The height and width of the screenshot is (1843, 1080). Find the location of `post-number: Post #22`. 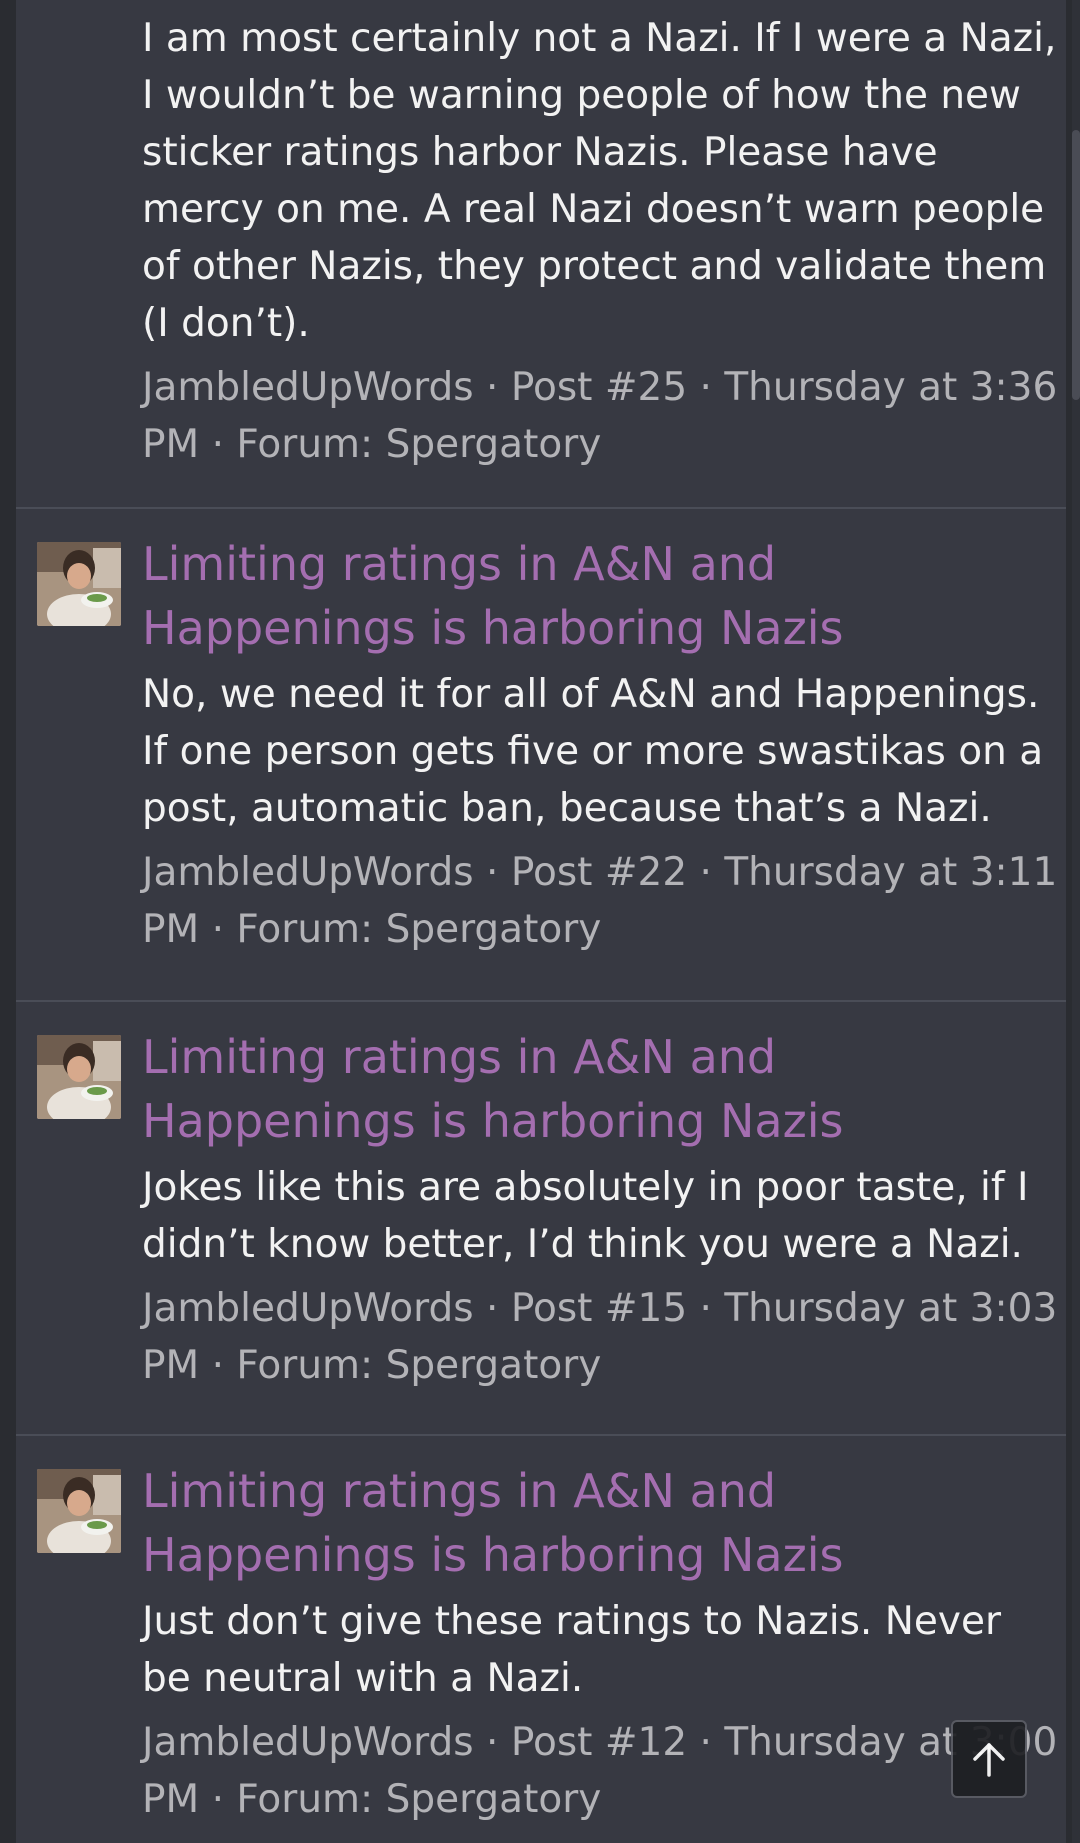

post-number: Post #22 is located at coordinates (599, 872).